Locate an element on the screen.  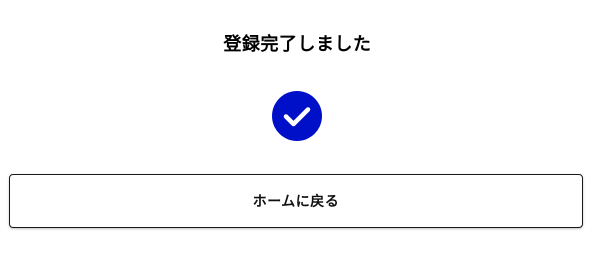
return-home-label: ホームに戻る is located at coordinates (296, 202).